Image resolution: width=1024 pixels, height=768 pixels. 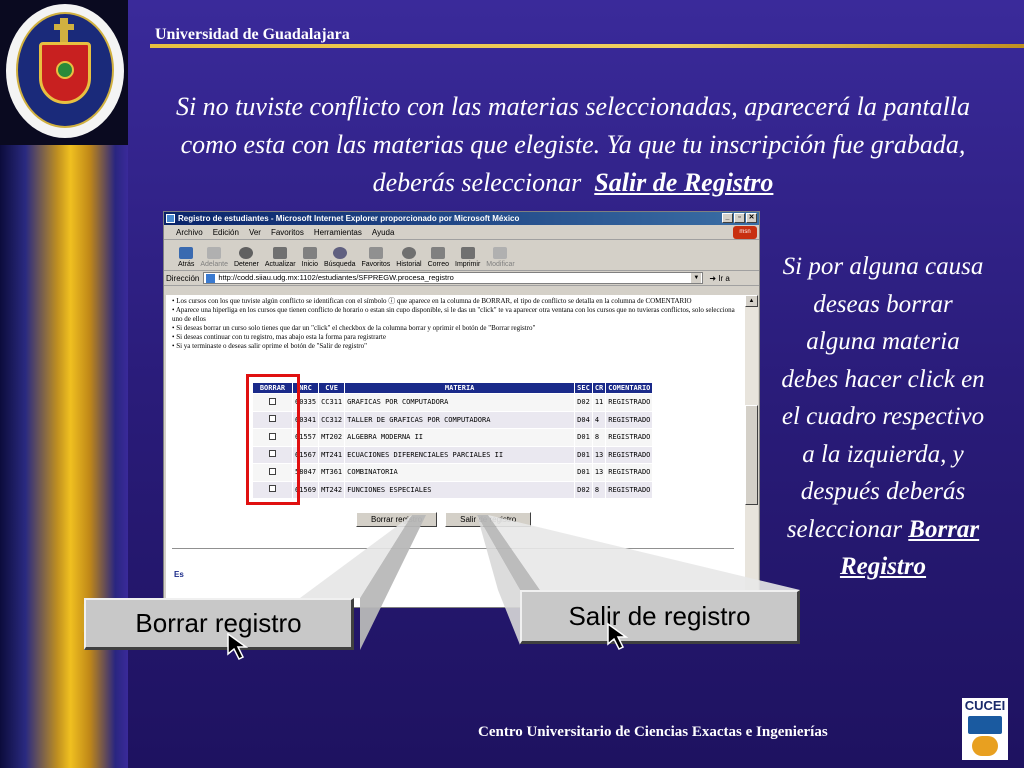 I want to click on back-arrow-icon, so click(x=186, y=253).